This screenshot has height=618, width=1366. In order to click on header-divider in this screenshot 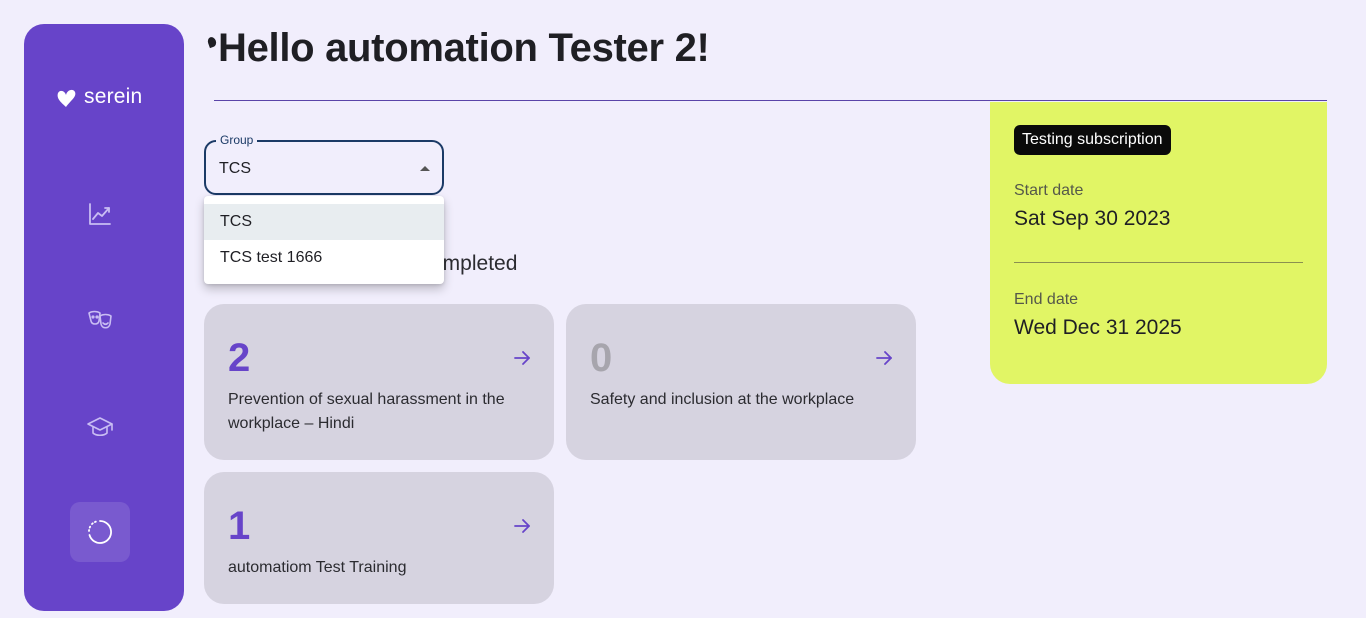, I will do `click(770, 100)`.